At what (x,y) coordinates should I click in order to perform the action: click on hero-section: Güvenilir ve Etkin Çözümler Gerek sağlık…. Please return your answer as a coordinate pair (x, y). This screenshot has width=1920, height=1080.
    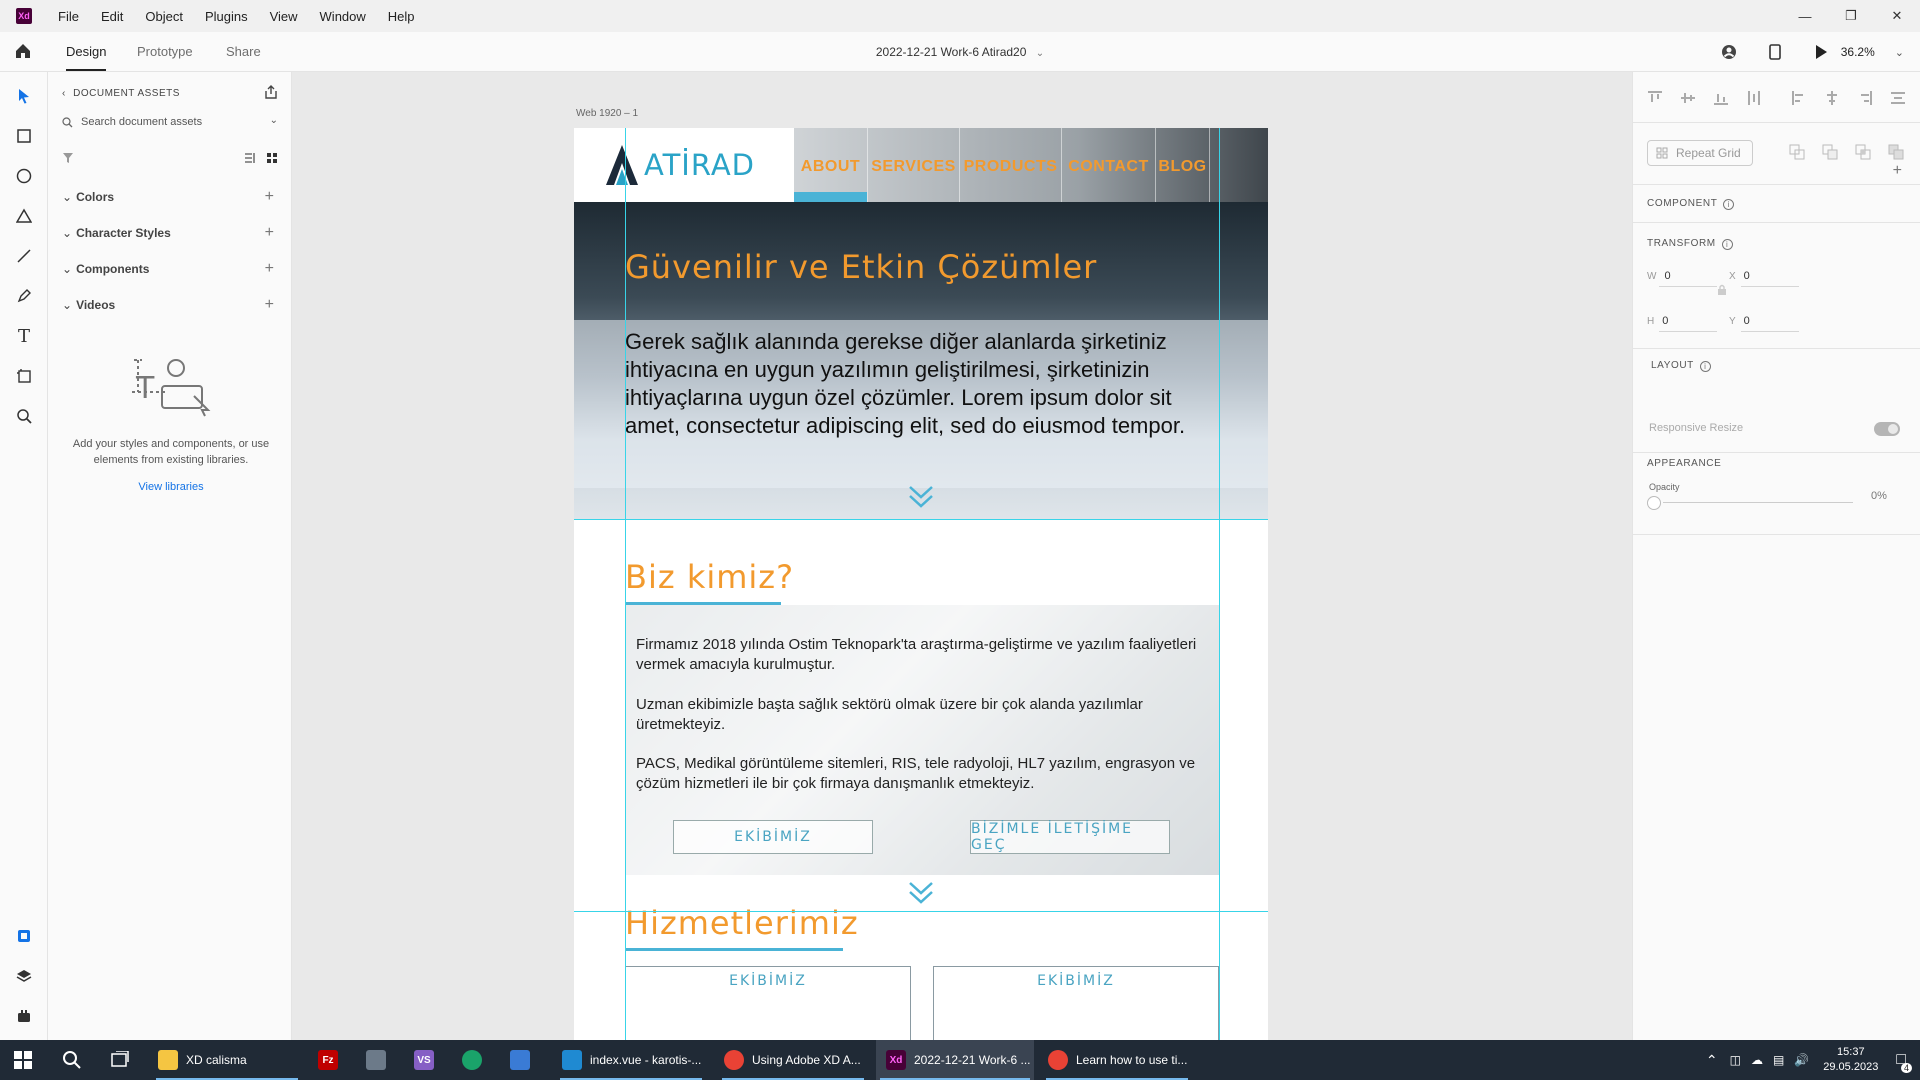
    Looking at the image, I should click on (921, 360).